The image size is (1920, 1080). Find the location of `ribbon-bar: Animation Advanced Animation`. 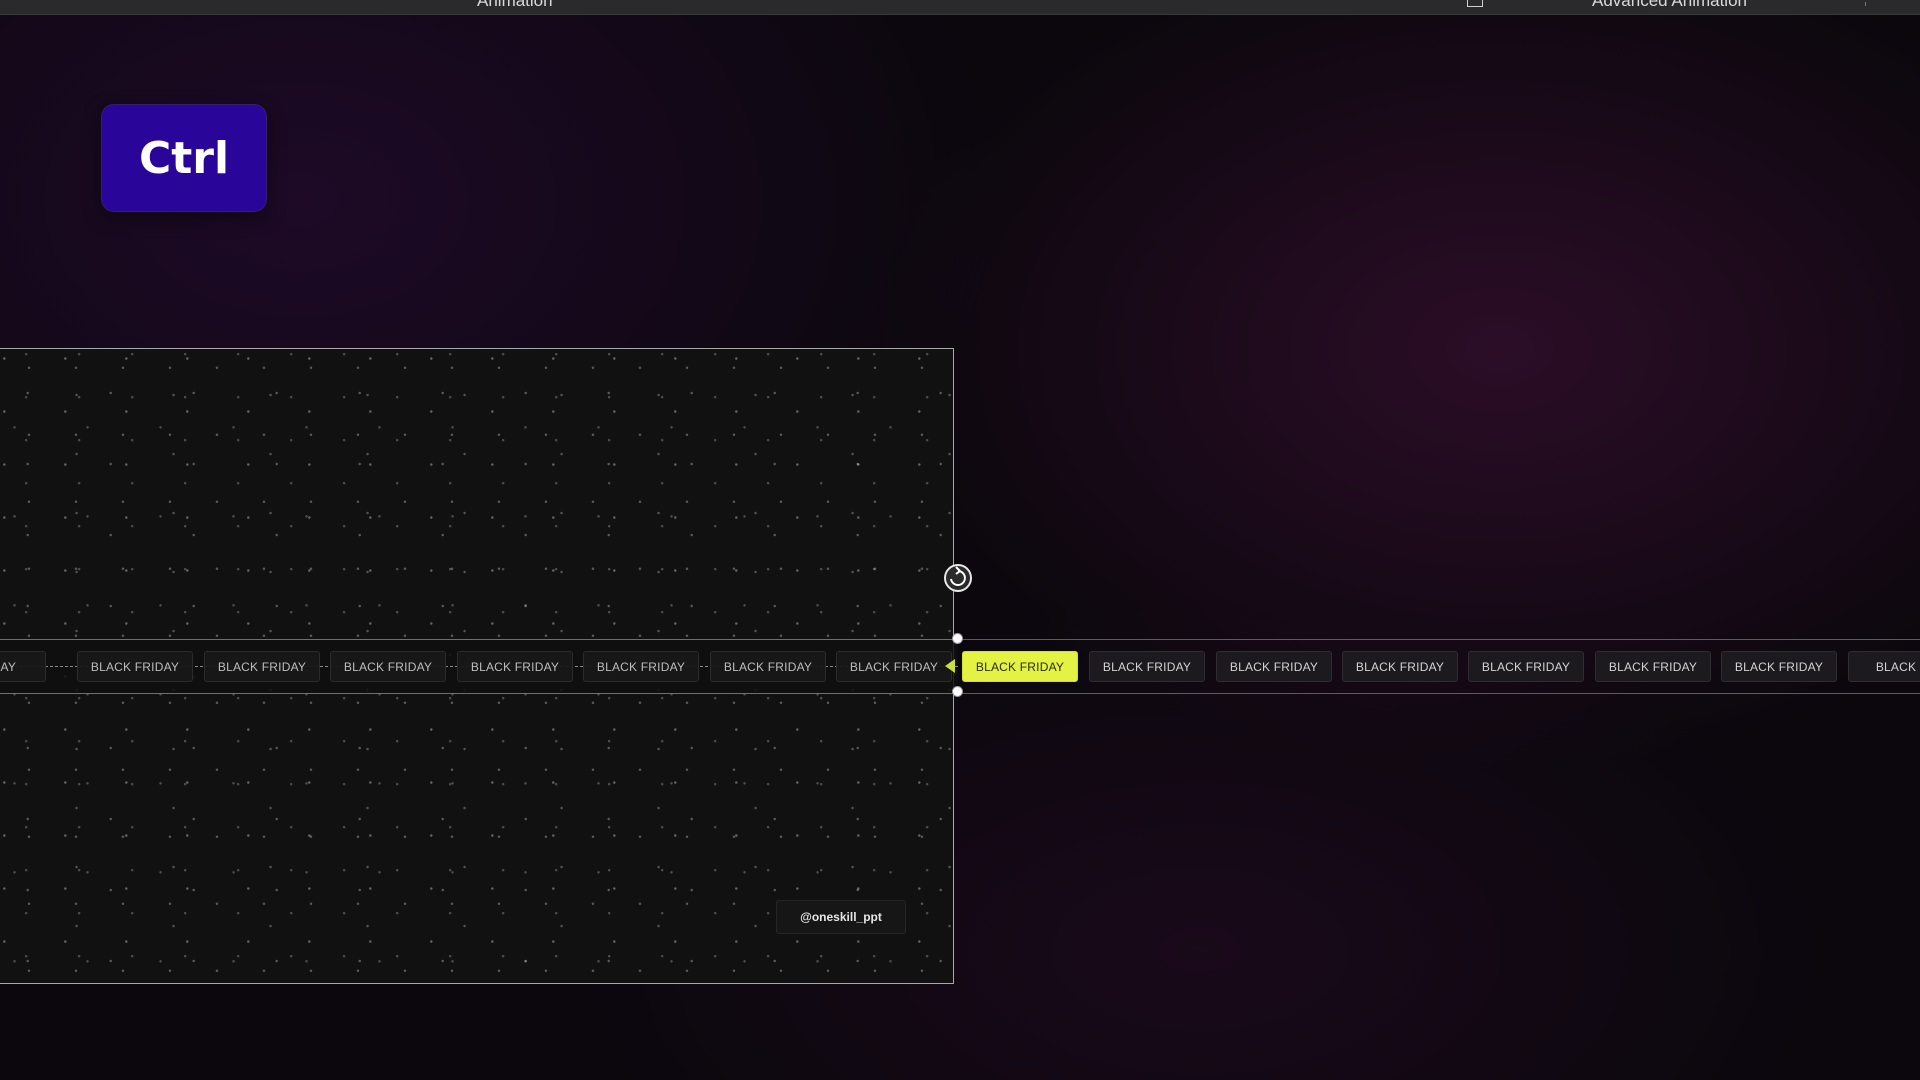

ribbon-bar: Animation Advanced Animation is located at coordinates (960, 7).